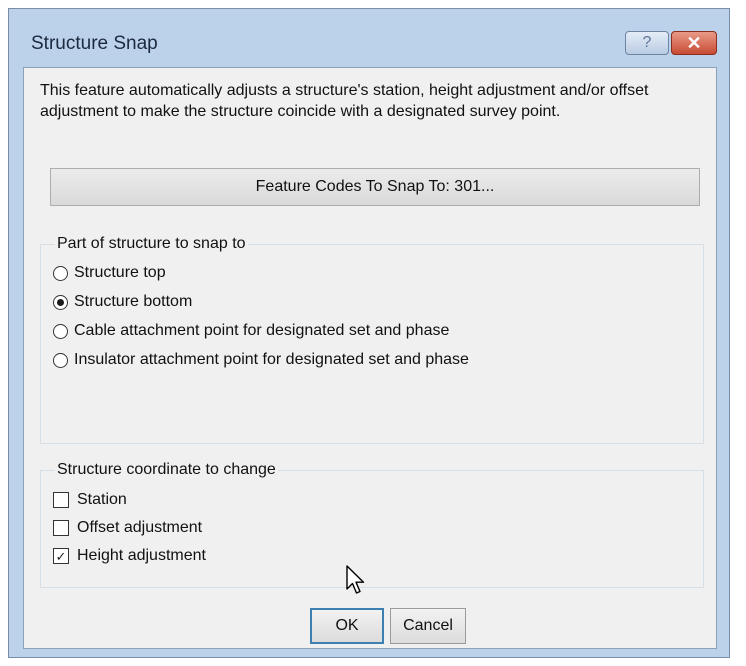 This screenshot has width=746, height=666. I want to click on radio-structure-bottom: Structure bottom, so click(122, 302).